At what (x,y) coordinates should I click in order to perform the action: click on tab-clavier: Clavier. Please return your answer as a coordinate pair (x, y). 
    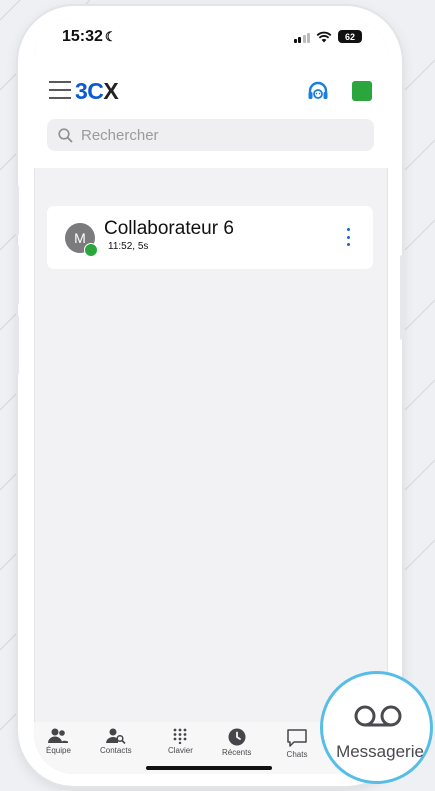
    Looking at the image, I should click on (180, 741).